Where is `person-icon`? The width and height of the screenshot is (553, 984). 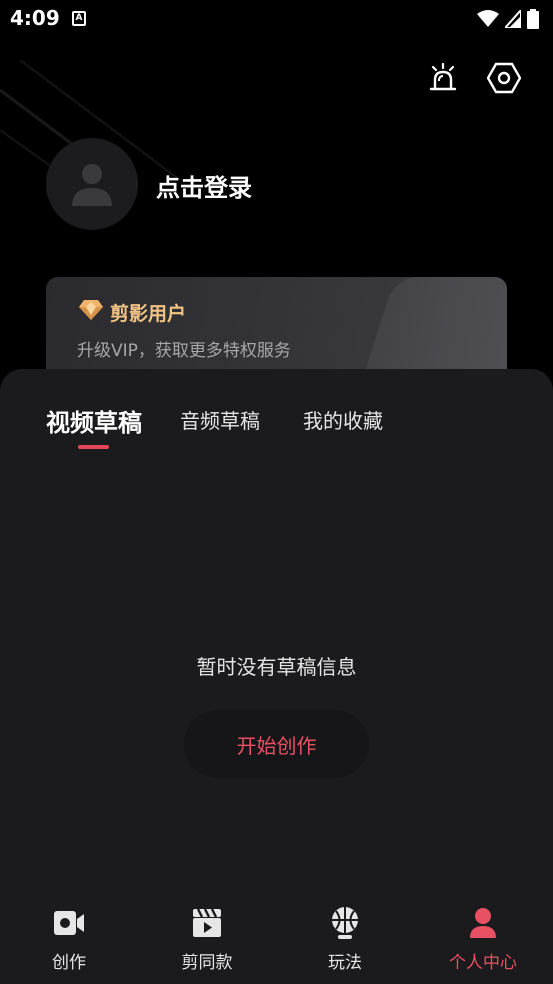 person-icon is located at coordinates (483, 923).